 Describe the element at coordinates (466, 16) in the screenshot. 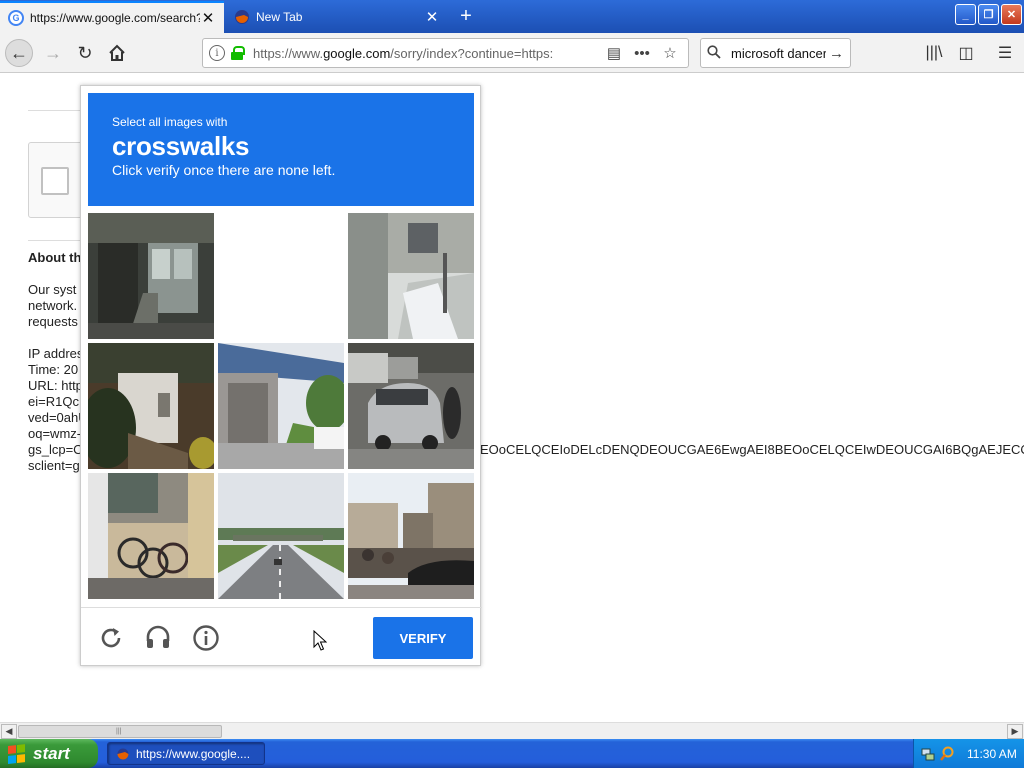

I see `new-tab-plus-icon: +` at that location.